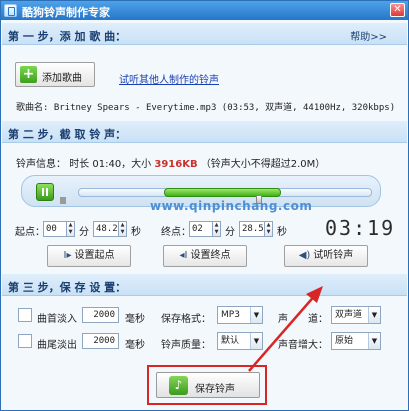 This screenshot has height=411, width=409. What do you see at coordinates (215, 389) in the screenshot?
I see `save-ringtone-label: 保存铃声` at bounding box center [215, 389].